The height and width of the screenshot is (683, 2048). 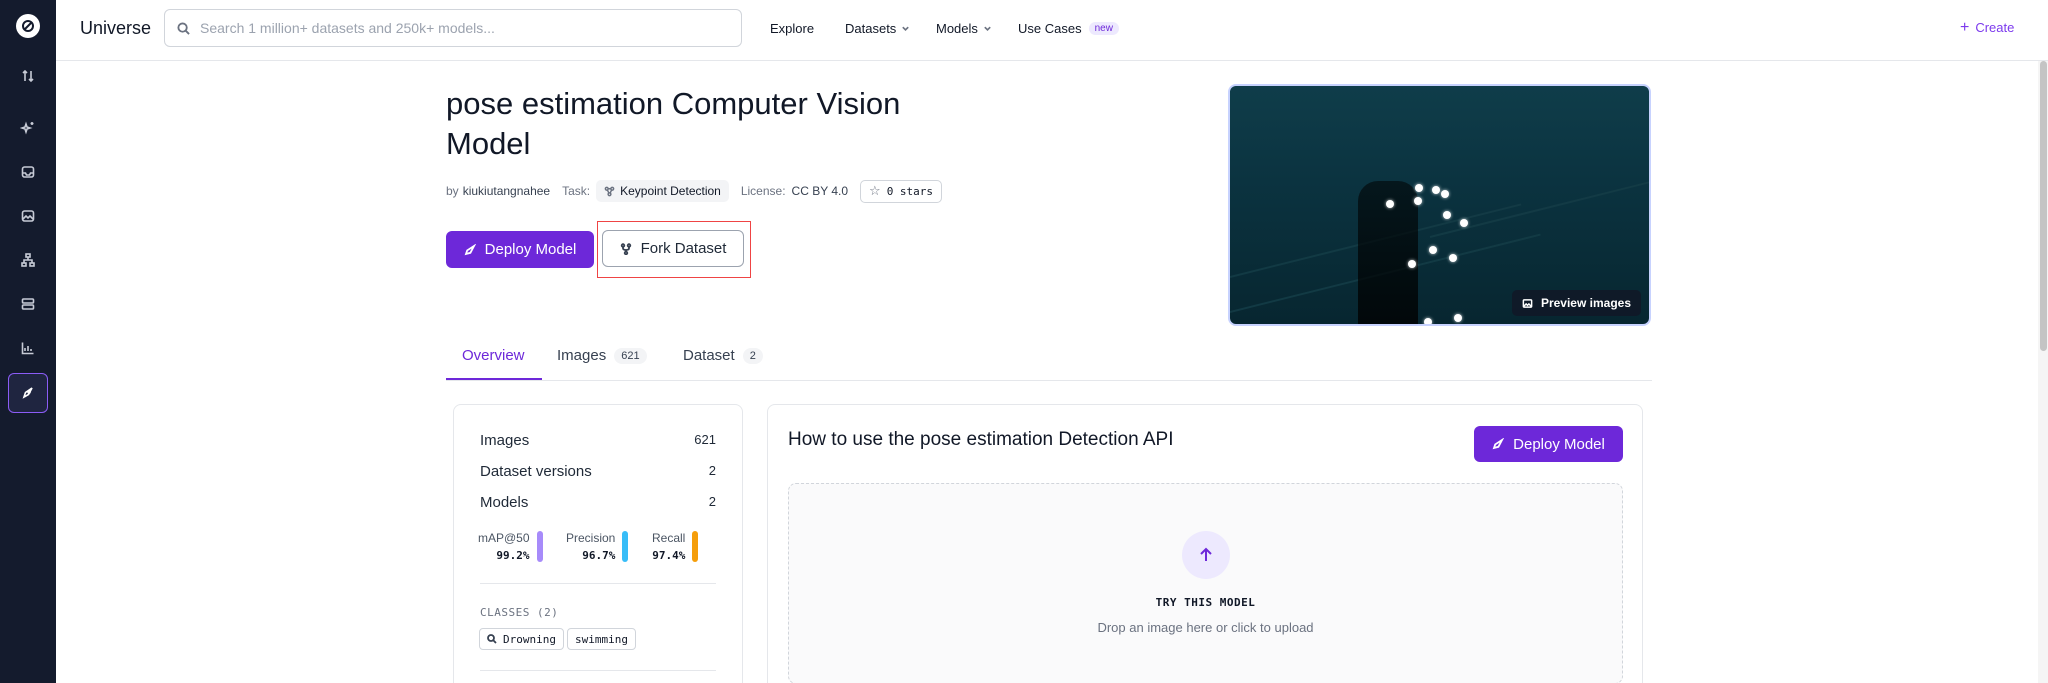 I want to click on new-badge: new, so click(x=1103, y=28).